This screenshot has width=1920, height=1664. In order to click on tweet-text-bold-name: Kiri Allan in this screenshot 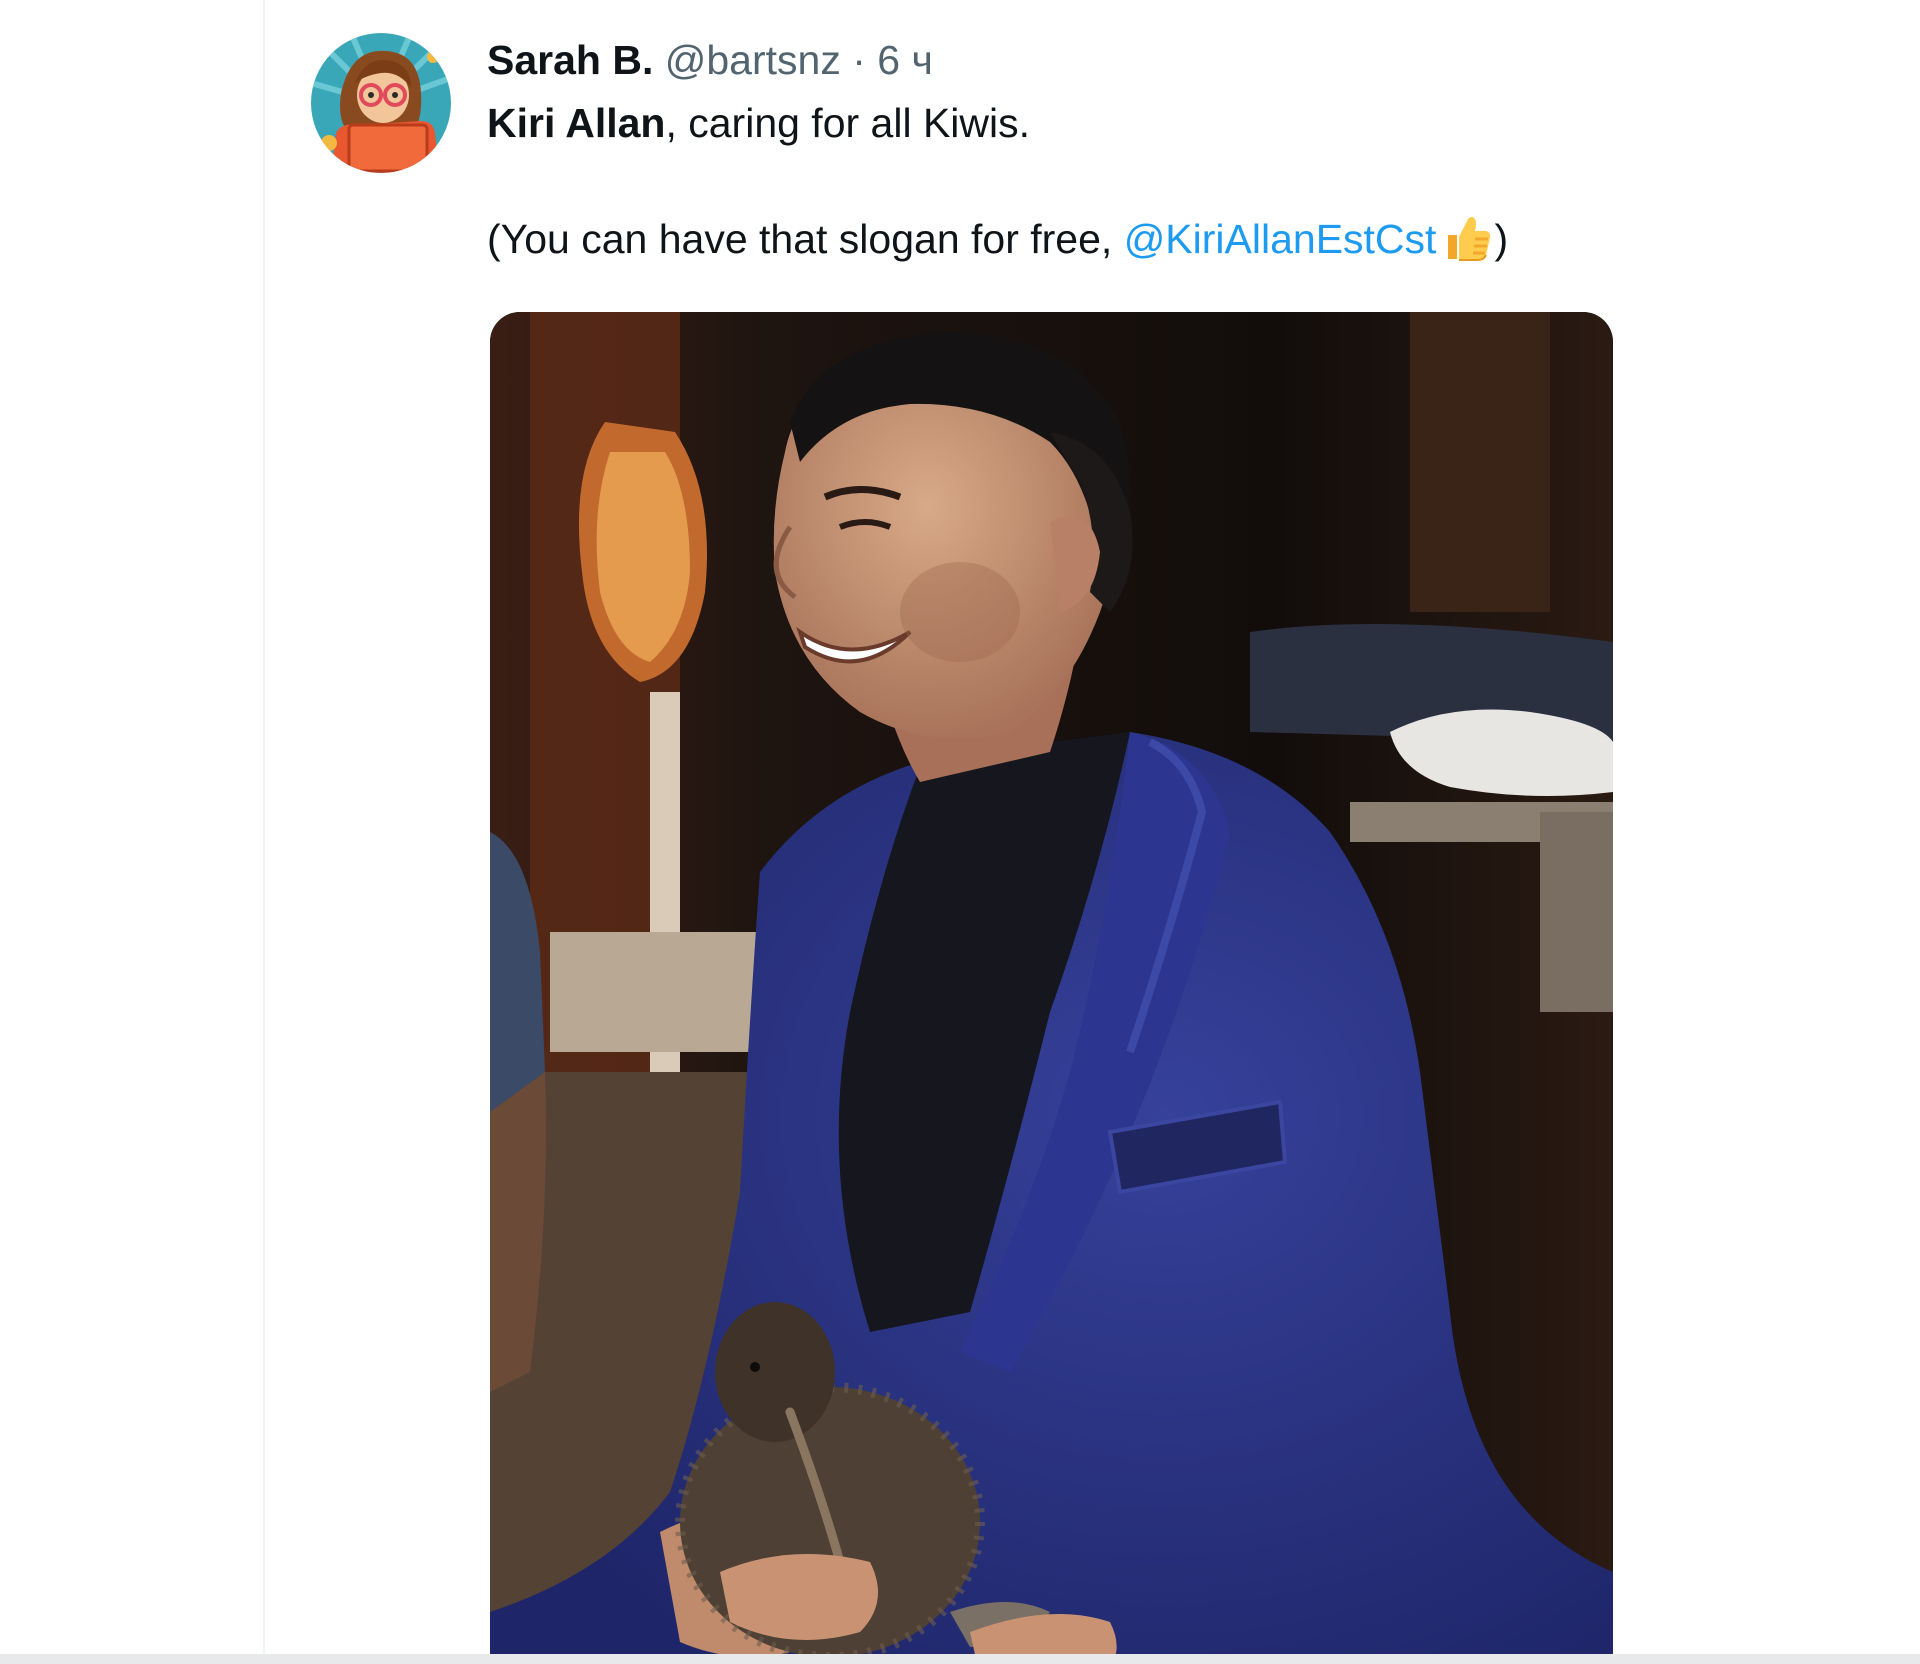, I will do `click(576, 123)`.